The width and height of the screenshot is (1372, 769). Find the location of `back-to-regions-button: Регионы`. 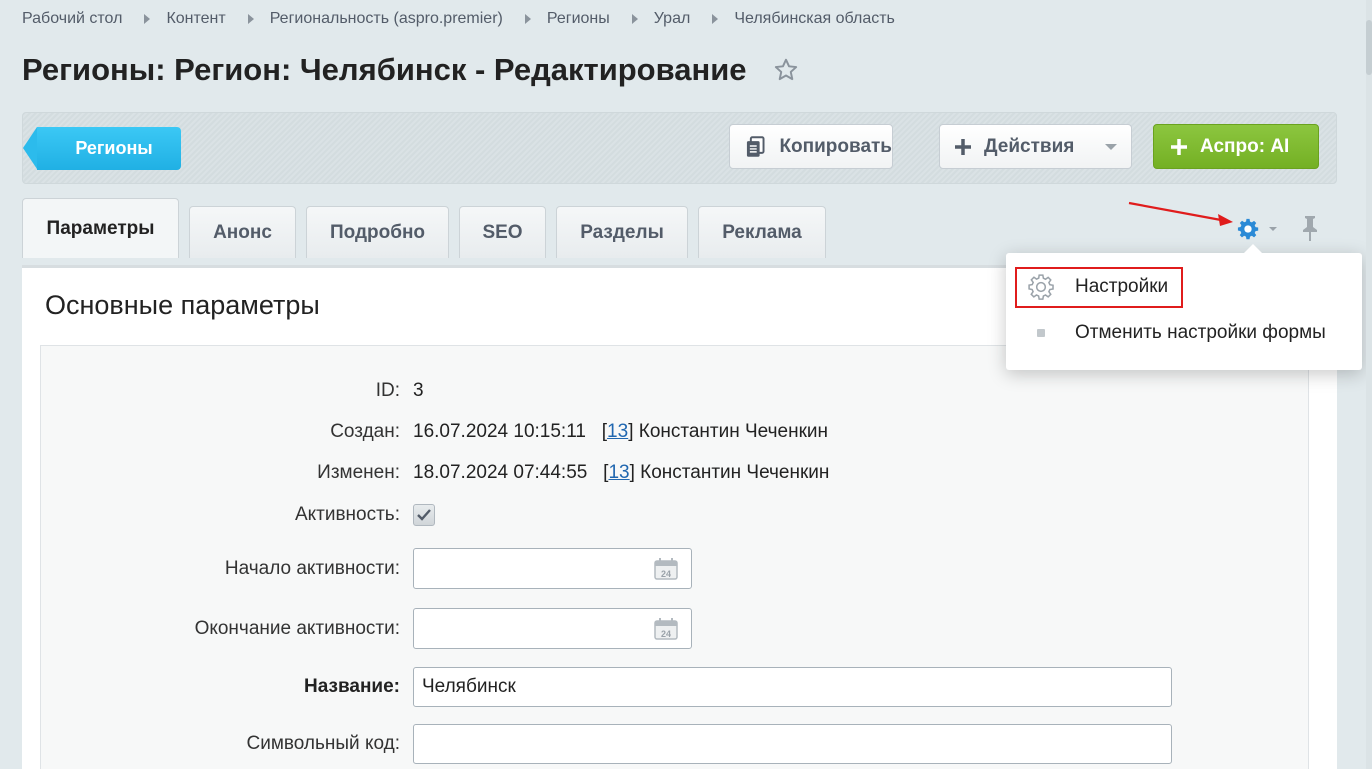

back-to-regions-button: Регионы is located at coordinates (102, 148).